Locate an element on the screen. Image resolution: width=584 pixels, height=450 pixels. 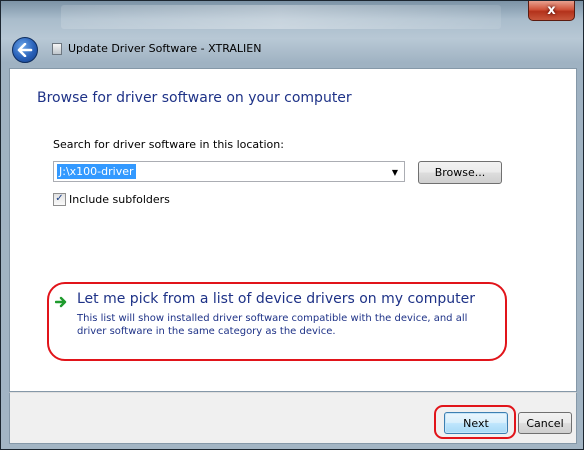
back-arrow-icon is located at coordinates (25, 50).